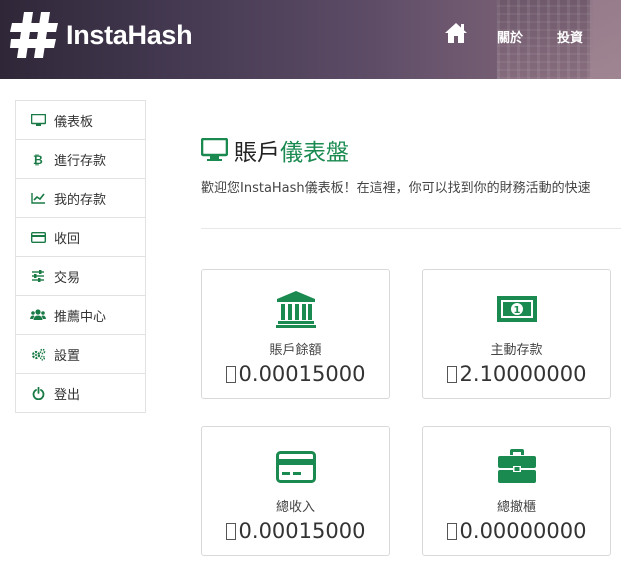  I want to click on users-icon, so click(38, 314).